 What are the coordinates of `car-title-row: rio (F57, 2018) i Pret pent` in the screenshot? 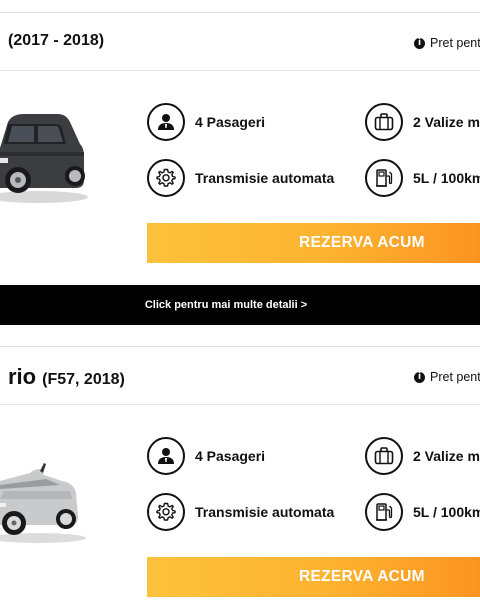 It's located at (240, 375).